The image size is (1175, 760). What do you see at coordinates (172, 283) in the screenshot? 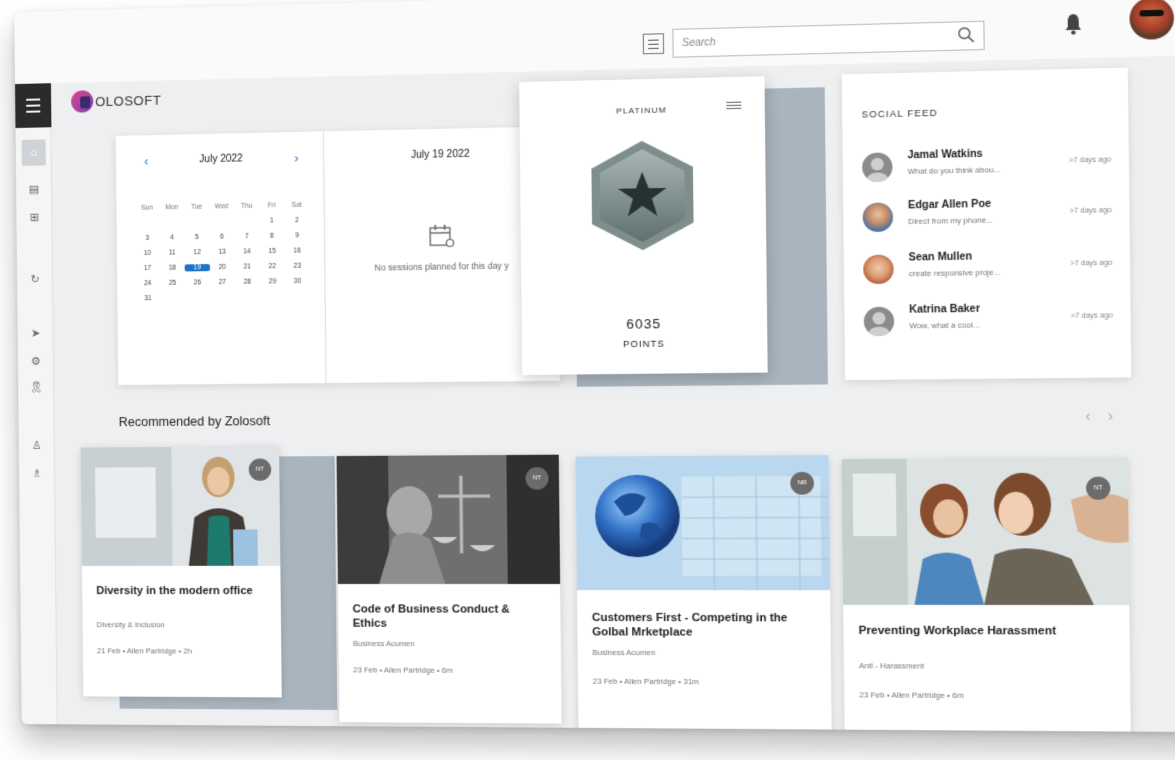
I see `calendar-day: 25` at bounding box center [172, 283].